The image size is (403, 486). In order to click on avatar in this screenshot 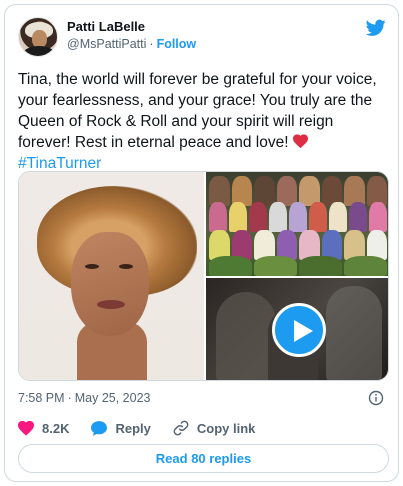, I will do `click(38, 37)`.